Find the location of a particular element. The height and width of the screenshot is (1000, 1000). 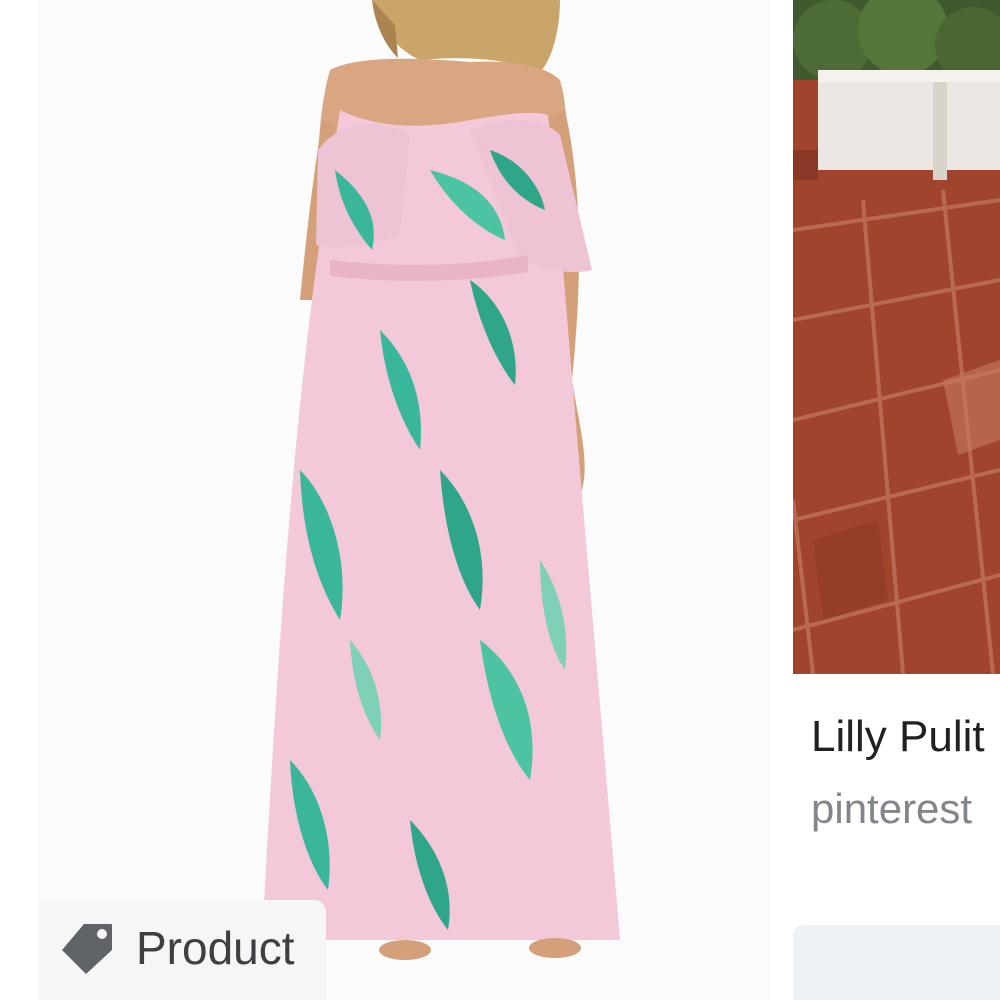

next-result-card is located at coordinates (896, 962).